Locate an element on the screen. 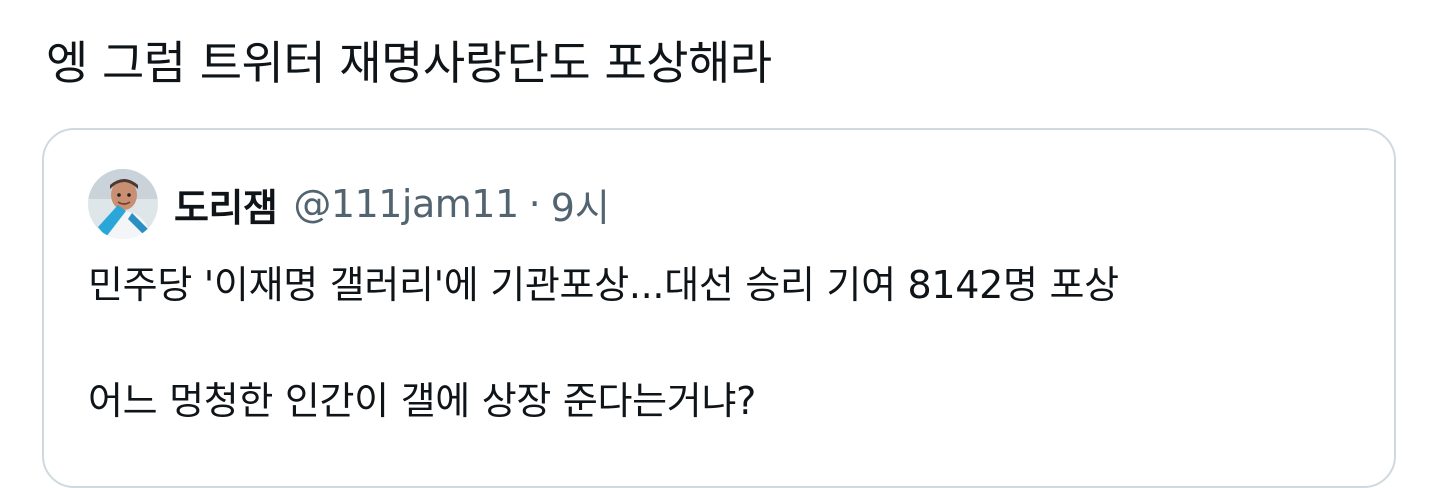  quoted-tweet-header: 도리잼 @111jam11 · 9시 is located at coordinates (349, 204).